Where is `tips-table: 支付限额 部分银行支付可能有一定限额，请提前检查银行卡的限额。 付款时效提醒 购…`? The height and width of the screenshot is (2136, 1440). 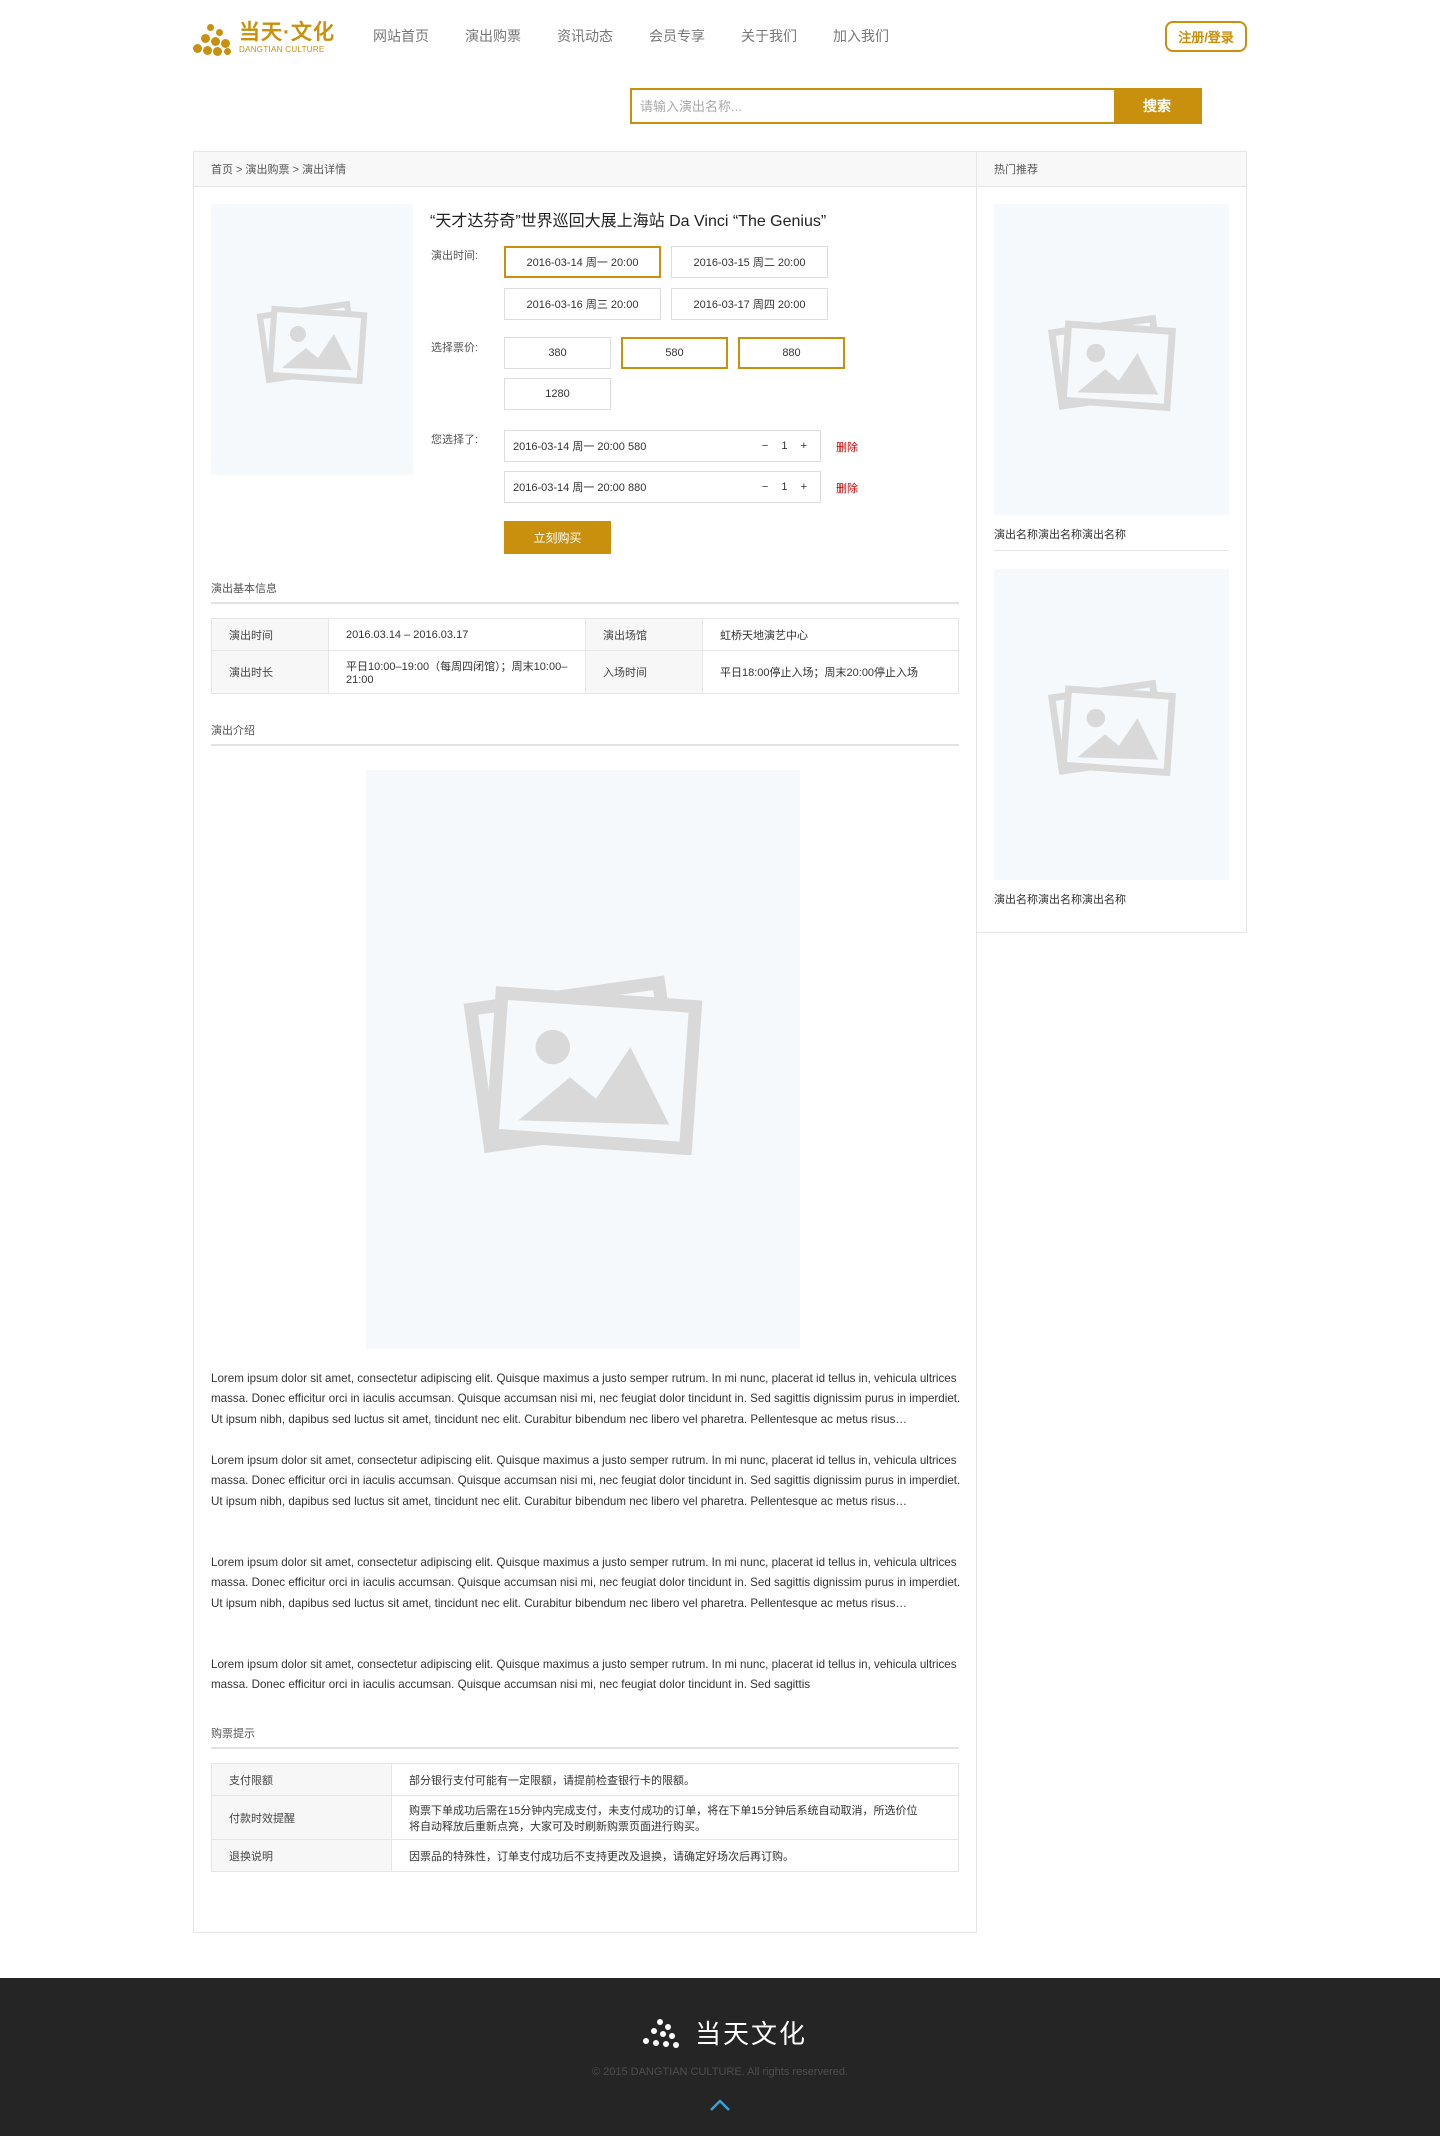 tips-table: 支付限额 部分银行支付可能有一定限额，请提前检查银行卡的限额。 付款时效提醒 购… is located at coordinates (585, 1817).